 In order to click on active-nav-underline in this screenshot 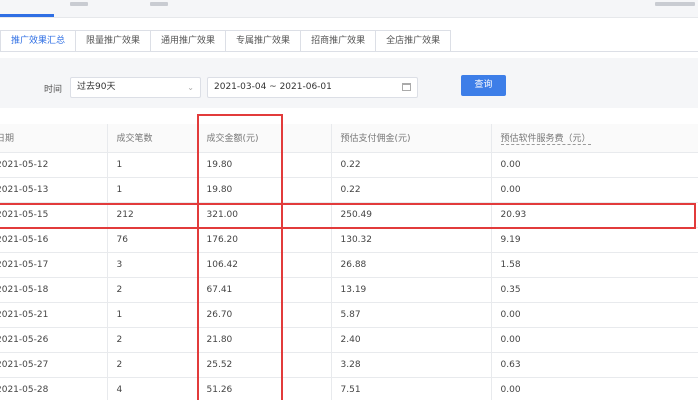, I will do `click(27, 15)`.